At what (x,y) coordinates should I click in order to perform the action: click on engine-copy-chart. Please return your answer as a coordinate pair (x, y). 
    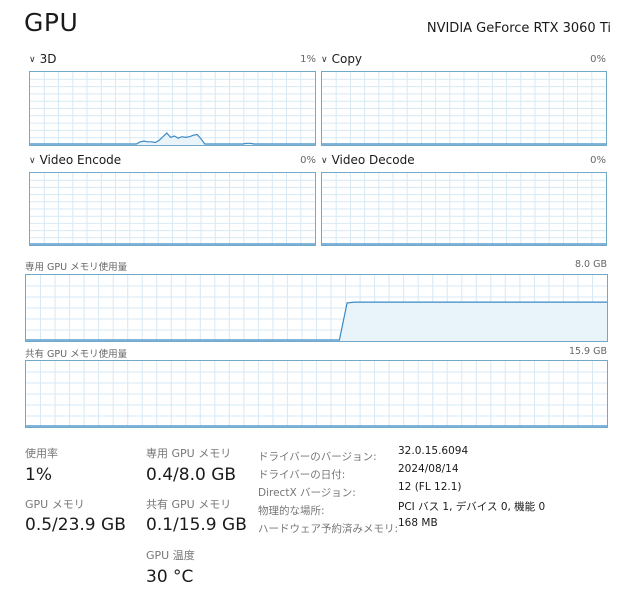
    Looking at the image, I should click on (464, 108).